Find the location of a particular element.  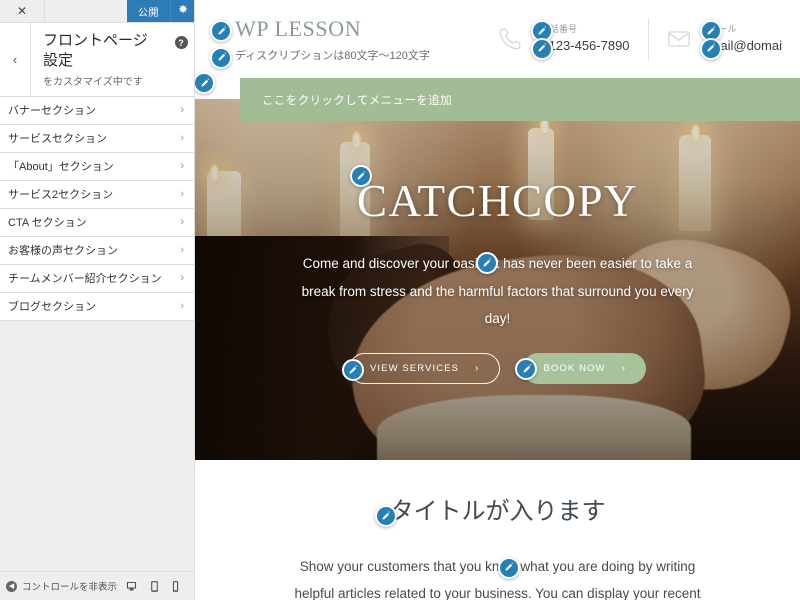

publish-button: 公開 is located at coordinates (148, 11).